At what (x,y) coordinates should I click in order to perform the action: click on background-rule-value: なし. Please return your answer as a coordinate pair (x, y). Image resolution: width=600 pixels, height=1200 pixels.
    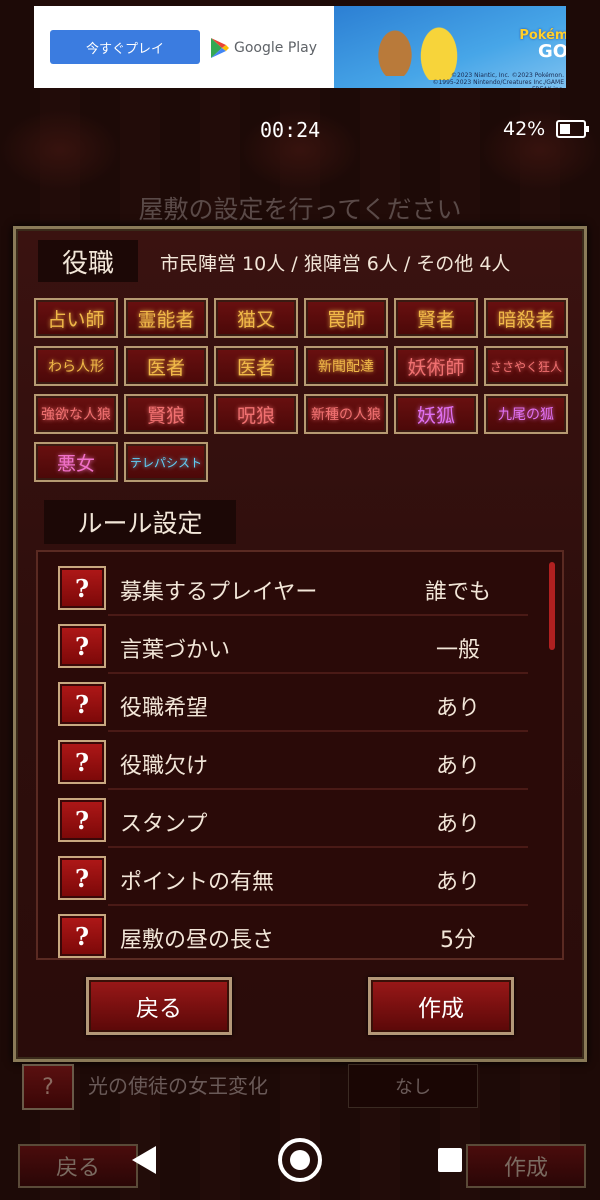
    Looking at the image, I should click on (413, 1086).